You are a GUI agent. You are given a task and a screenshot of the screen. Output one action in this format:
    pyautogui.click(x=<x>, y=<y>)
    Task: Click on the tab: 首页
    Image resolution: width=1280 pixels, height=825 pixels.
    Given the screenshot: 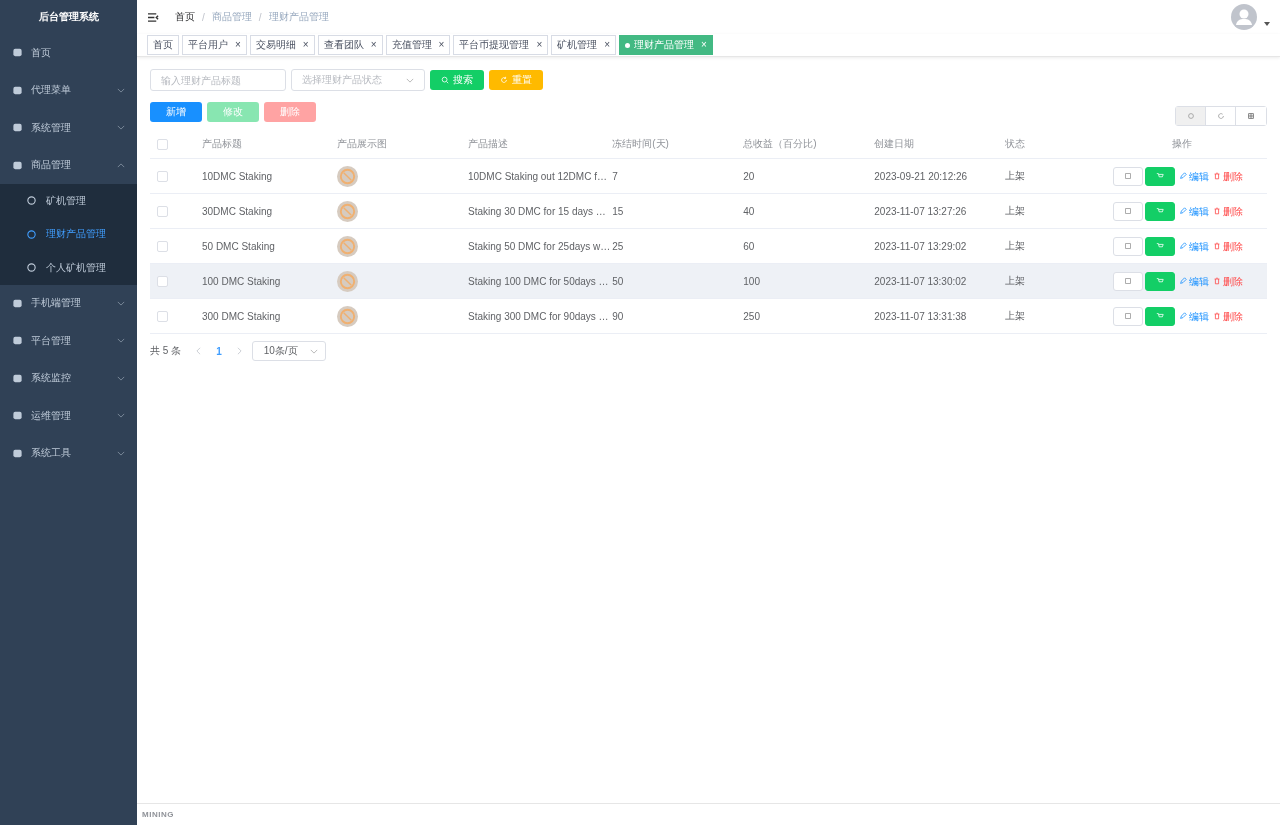 What is the action you would take?
    pyautogui.click(x=163, y=45)
    